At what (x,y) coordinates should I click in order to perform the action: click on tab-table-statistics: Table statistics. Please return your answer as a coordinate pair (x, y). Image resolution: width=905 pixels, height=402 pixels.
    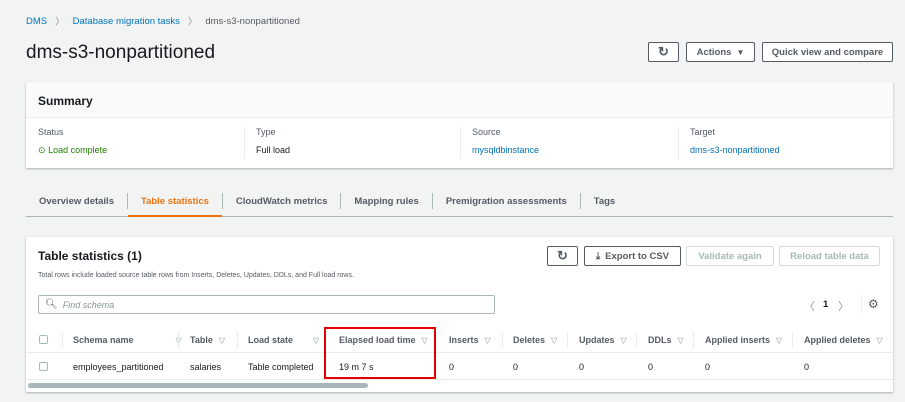
    Looking at the image, I should click on (174, 205).